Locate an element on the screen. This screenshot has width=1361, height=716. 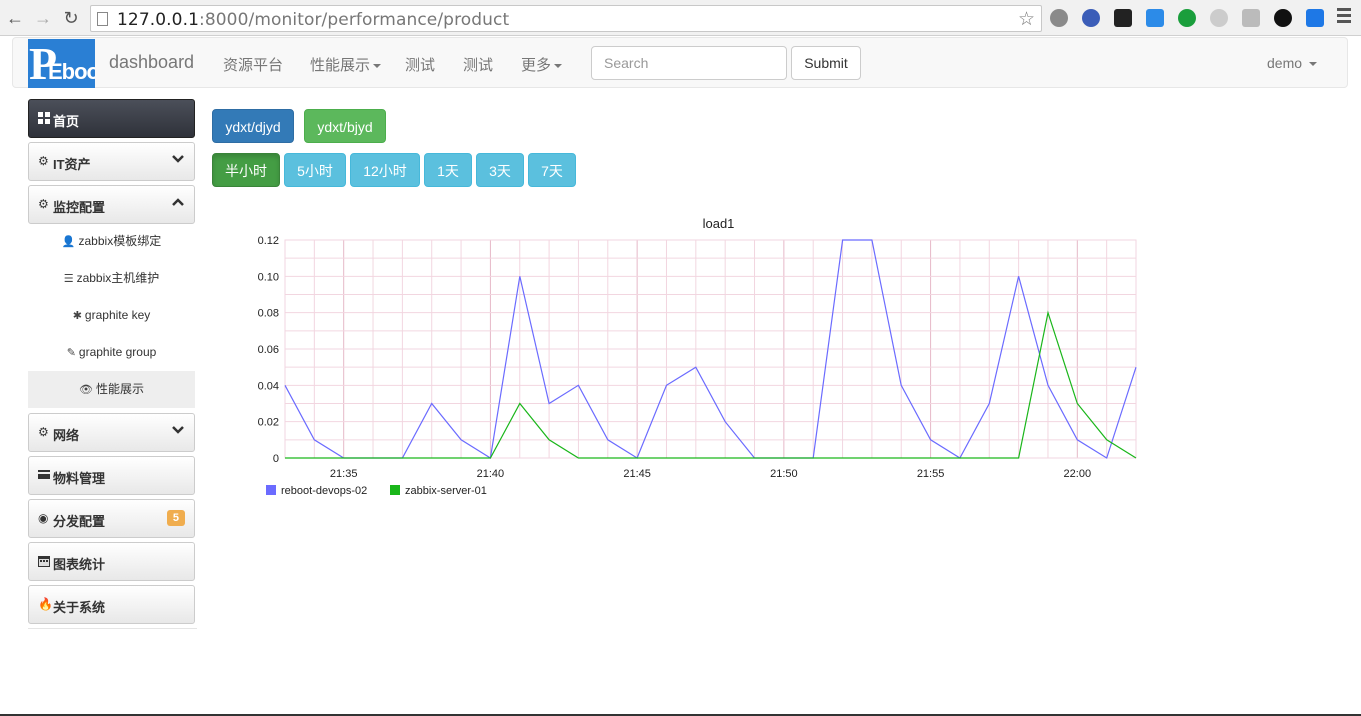
forward-arrow-icon: → is located at coordinates (43, 18).